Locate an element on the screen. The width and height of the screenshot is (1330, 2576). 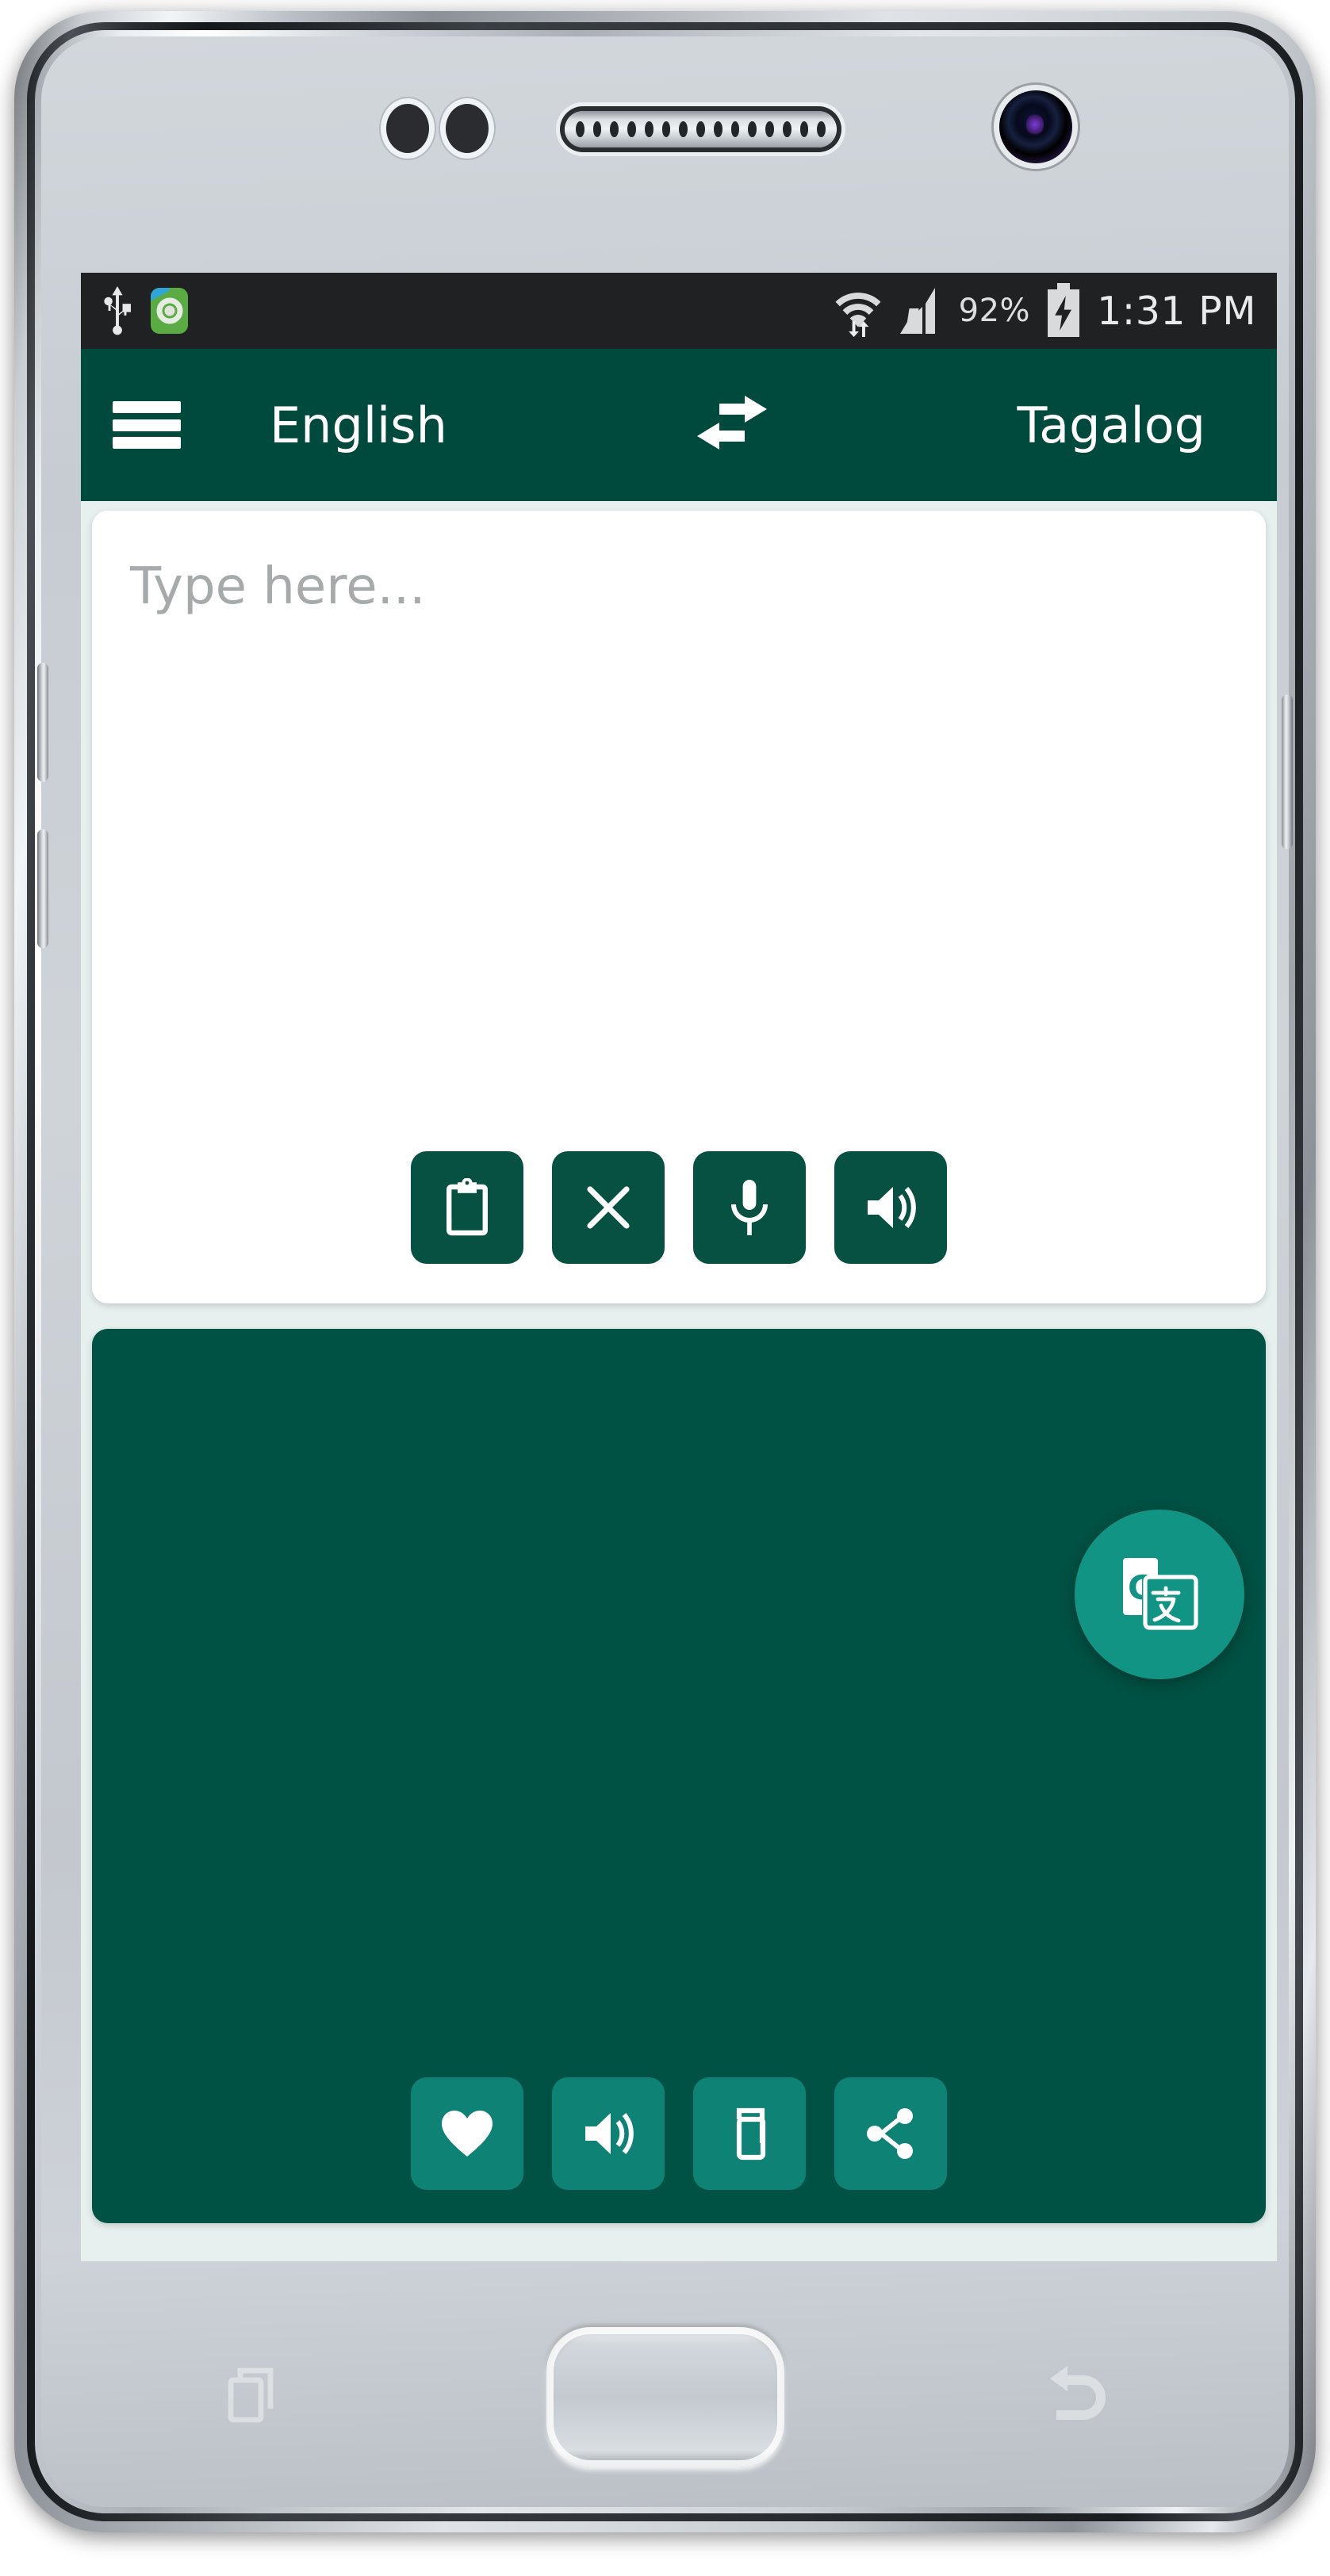
favorite-button is located at coordinates (467, 2133).